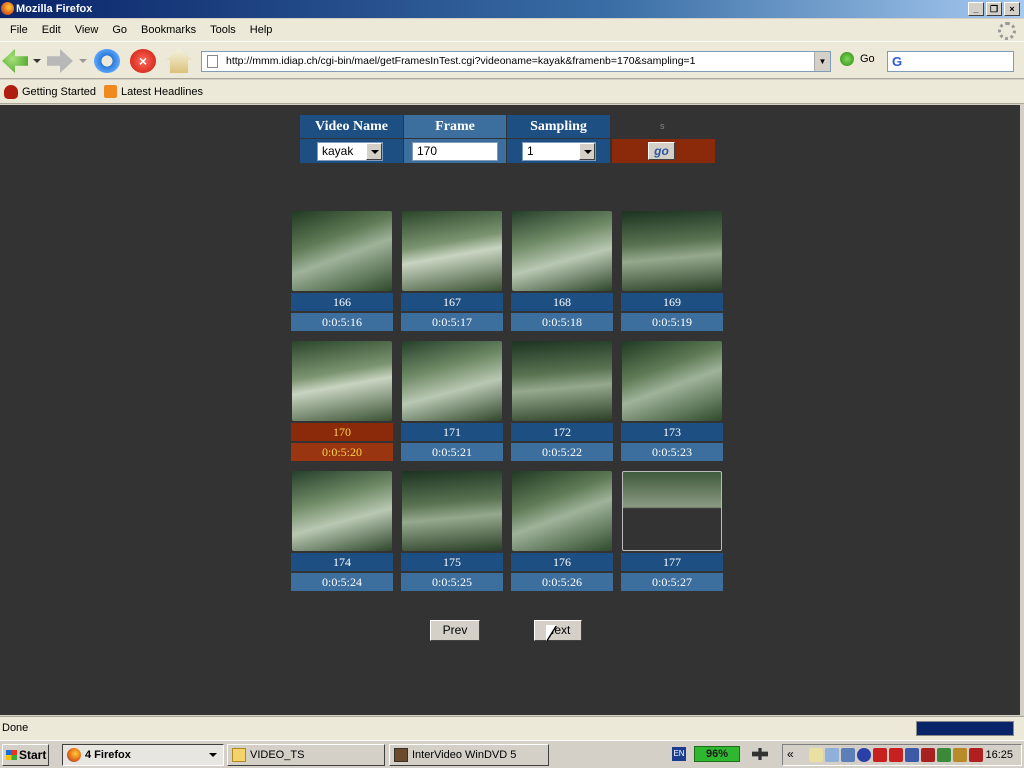 The height and width of the screenshot is (768, 1024). I want to click on frame-number-label: 169, so click(672, 302).